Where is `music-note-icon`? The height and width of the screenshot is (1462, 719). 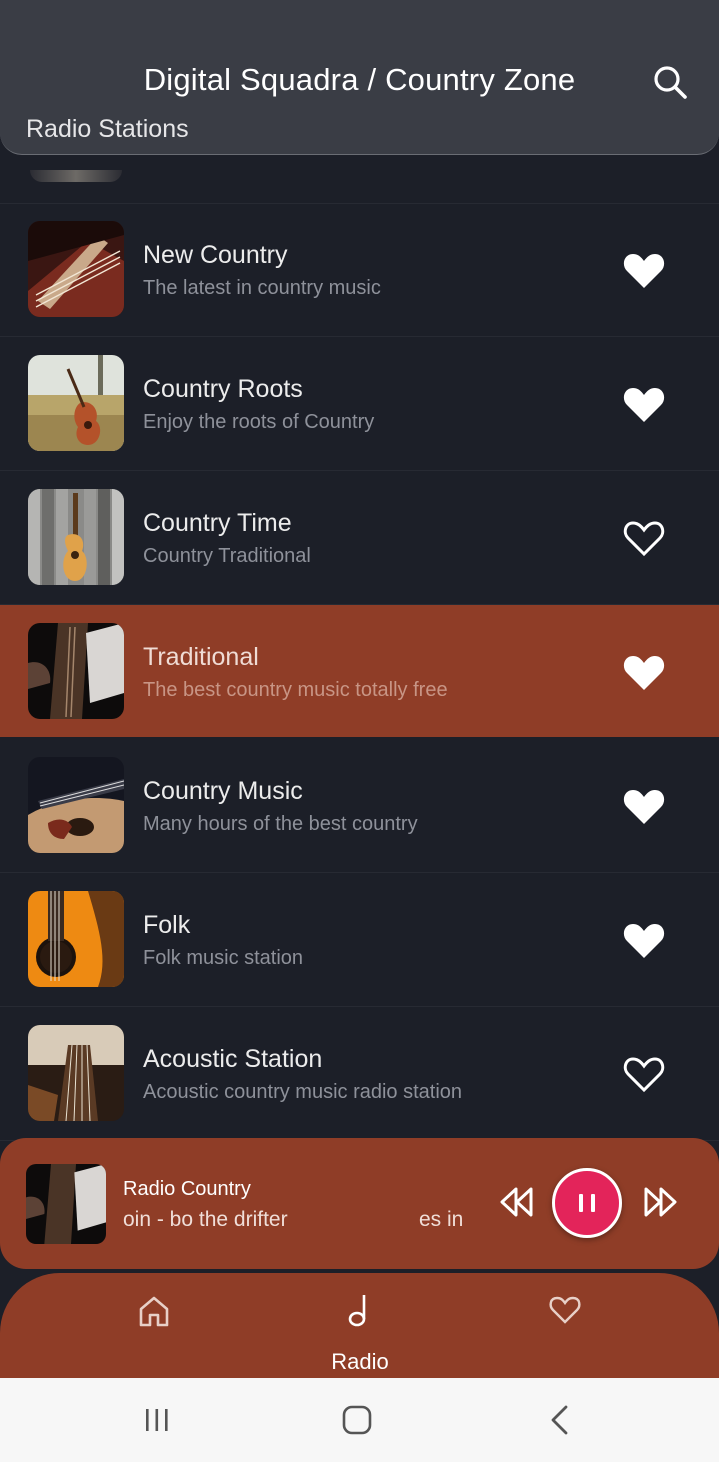
music-note-icon is located at coordinates (357, 1311).